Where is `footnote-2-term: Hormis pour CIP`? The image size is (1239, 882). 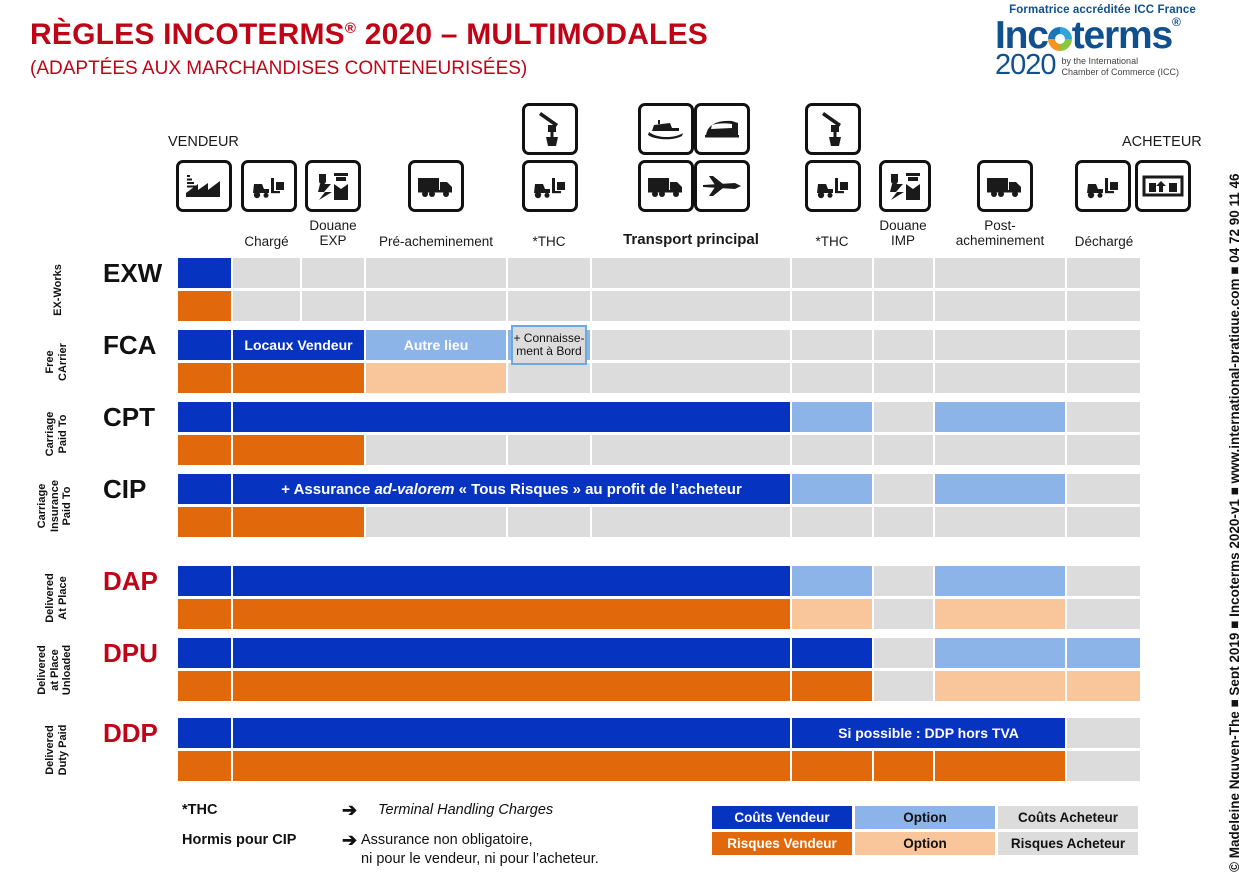 footnote-2-term: Hormis pour CIP is located at coordinates (239, 840).